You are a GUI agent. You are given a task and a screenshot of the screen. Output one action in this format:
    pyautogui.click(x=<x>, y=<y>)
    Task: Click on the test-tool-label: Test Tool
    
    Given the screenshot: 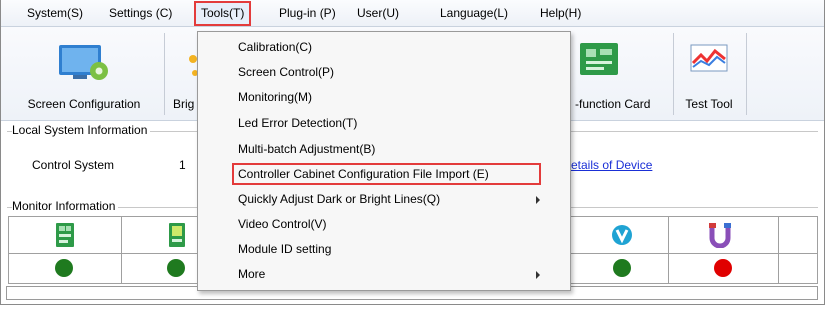 What is the action you would take?
    pyautogui.click(x=709, y=104)
    